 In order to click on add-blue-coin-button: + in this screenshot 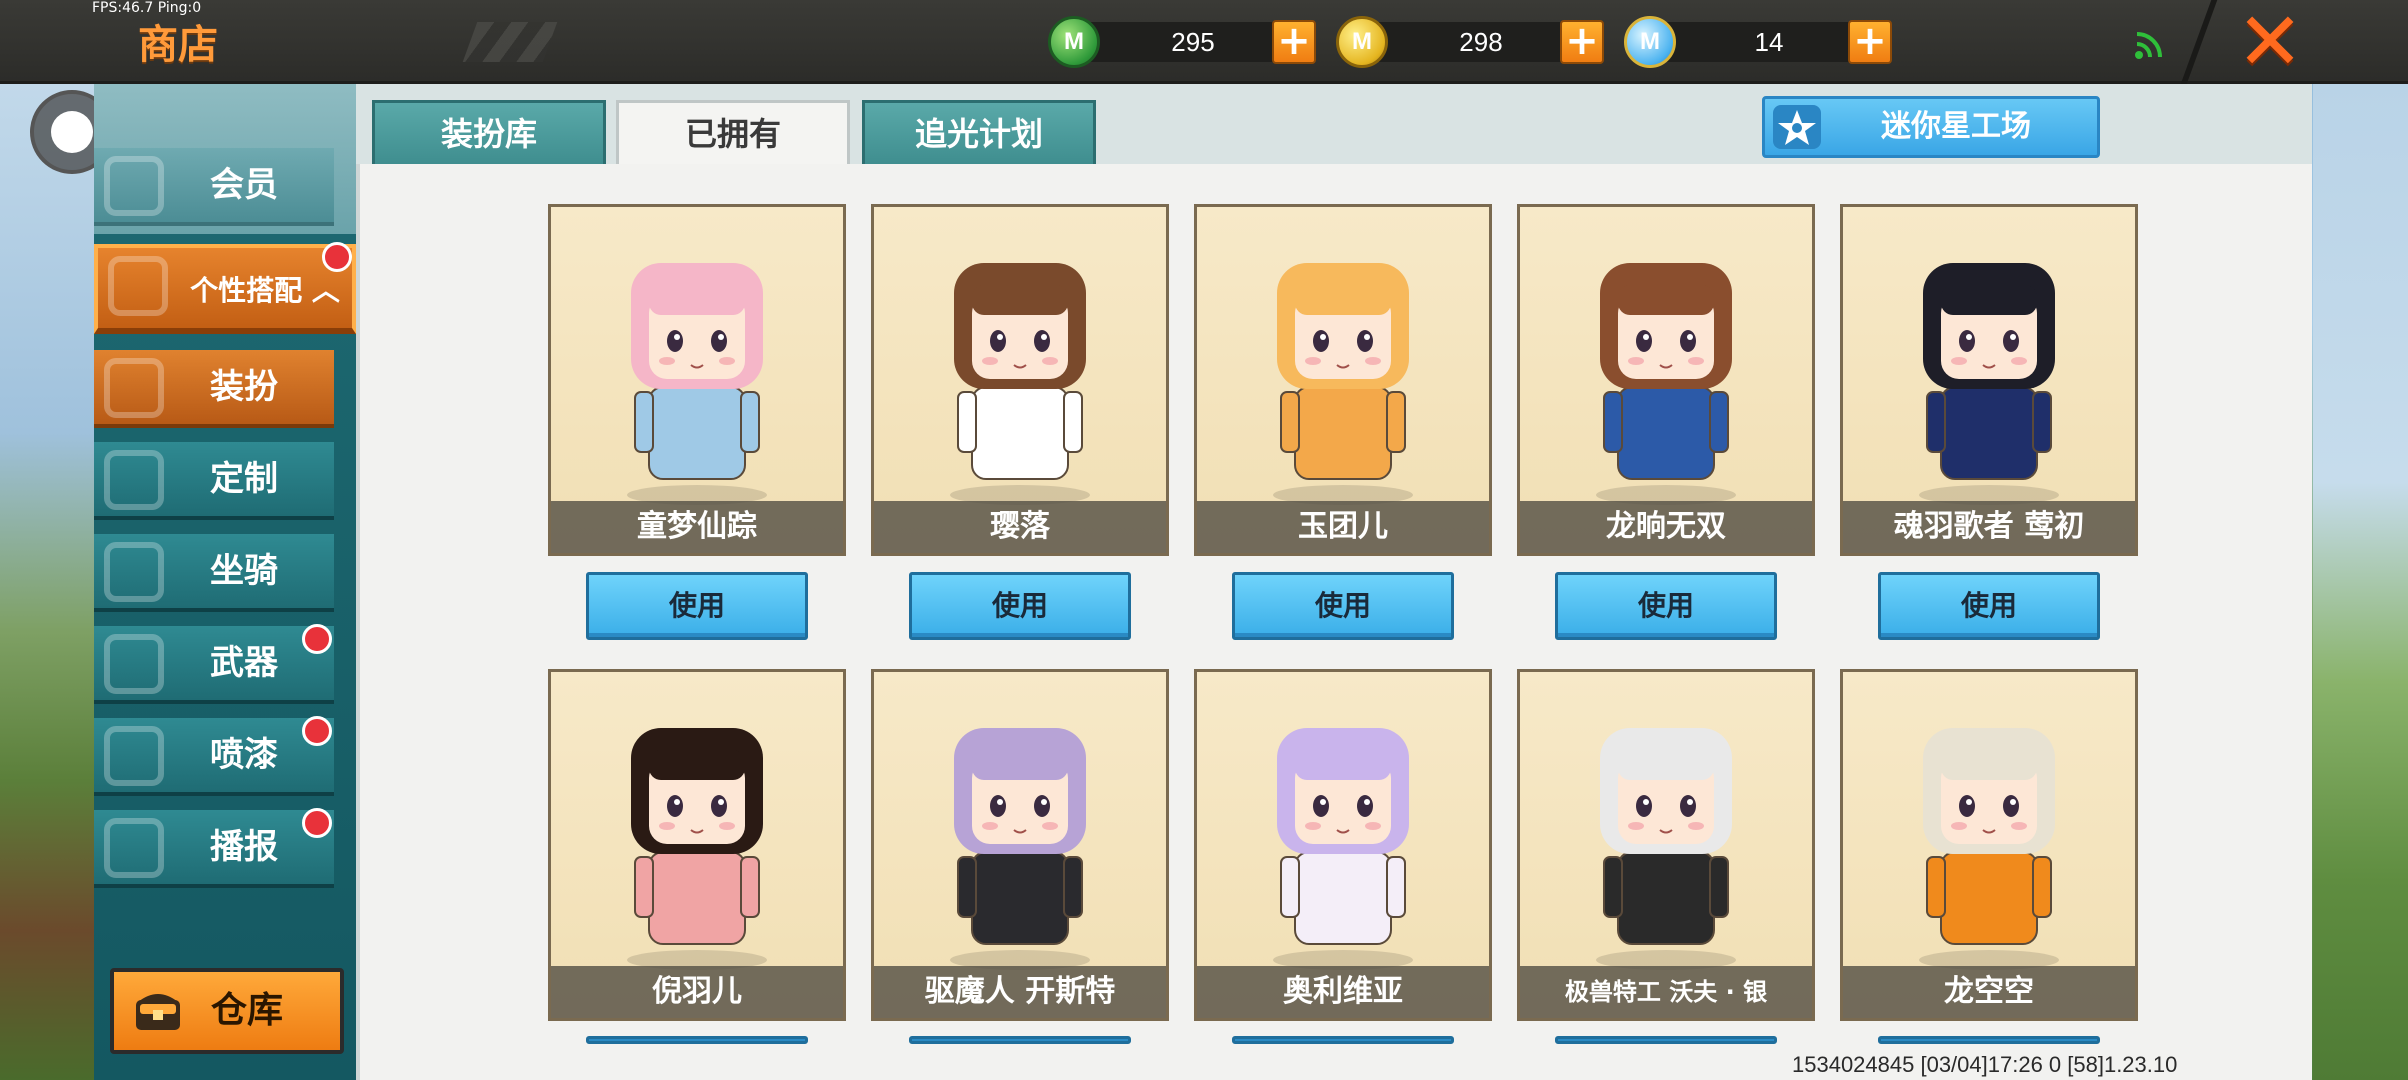, I will do `click(1870, 42)`.